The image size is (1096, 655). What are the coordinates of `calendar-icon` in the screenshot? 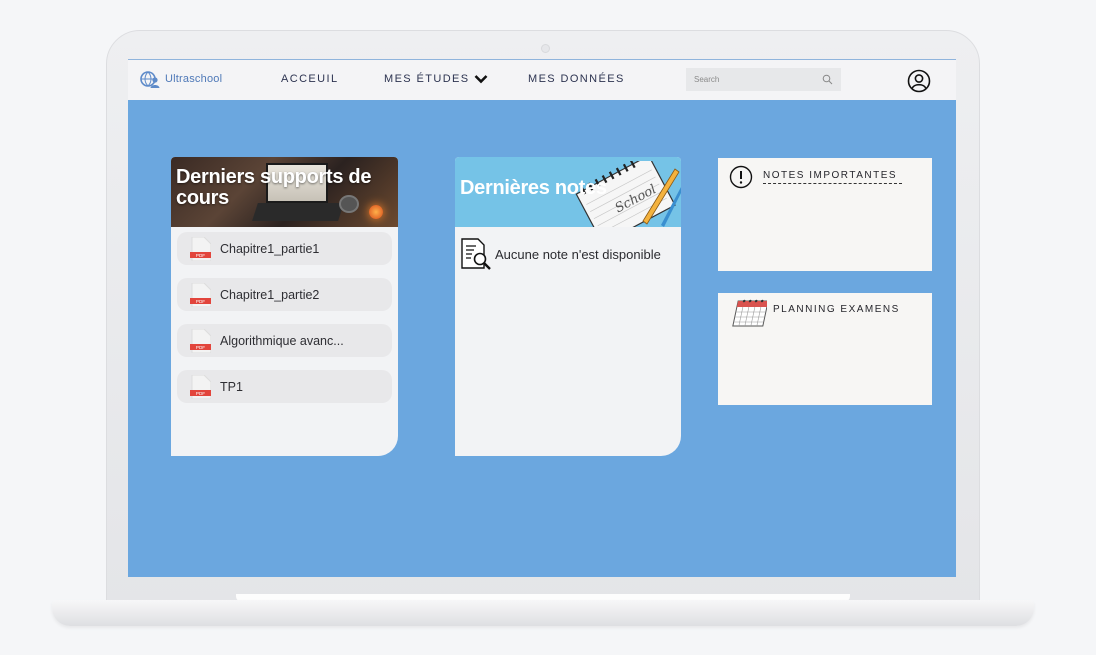 It's located at (749, 313).